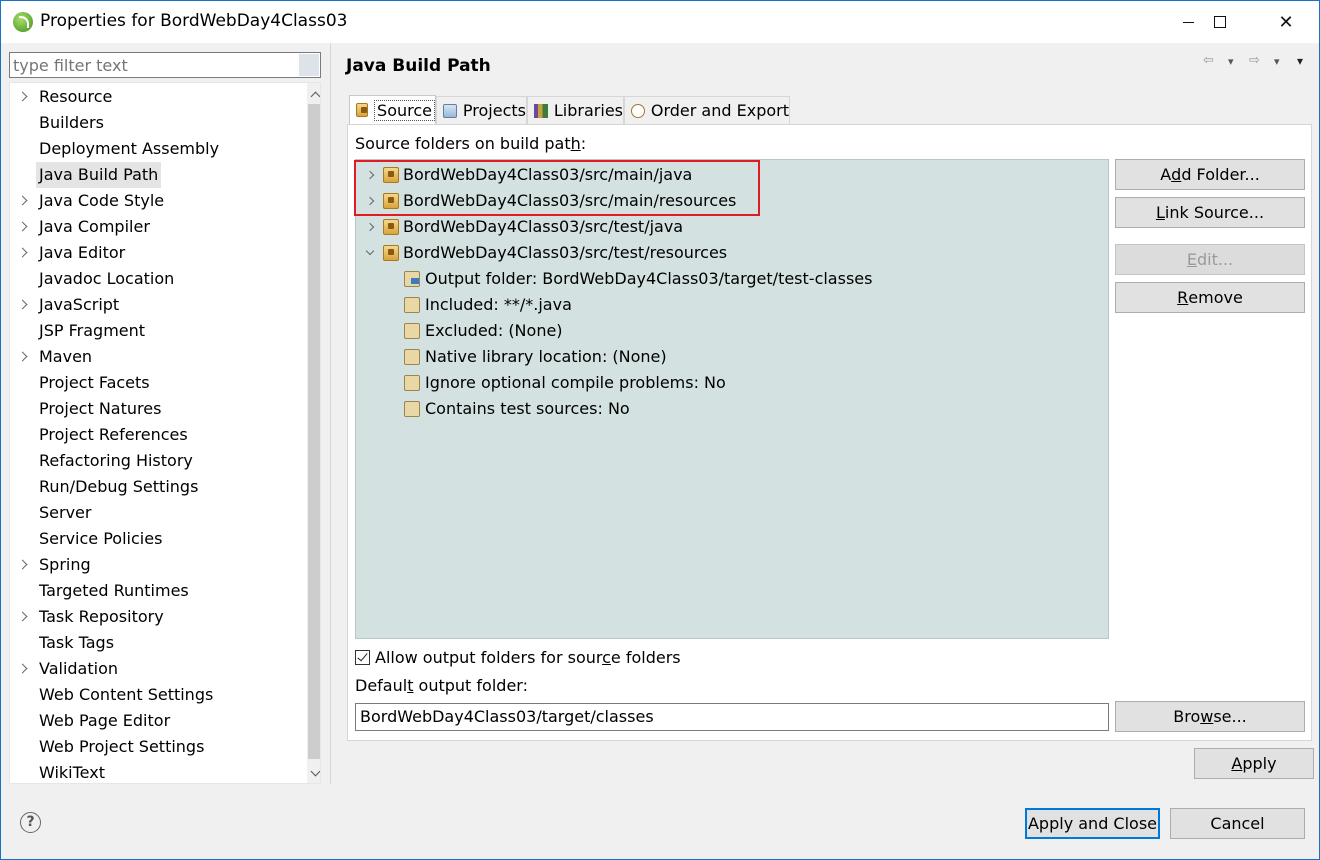 The width and height of the screenshot is (1320, 860). I want to click on sidebar-item: Javadoc Location, so click(155, 279).